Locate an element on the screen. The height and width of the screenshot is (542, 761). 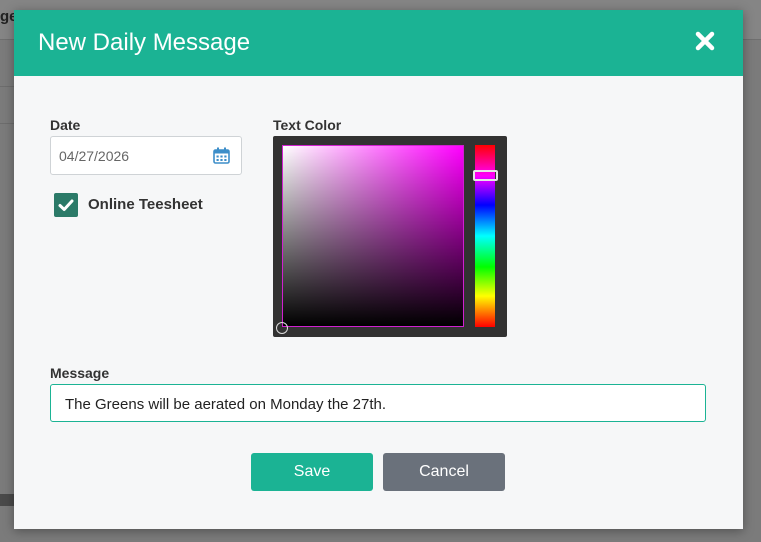
close-icon is located at coordinates (705, 41).